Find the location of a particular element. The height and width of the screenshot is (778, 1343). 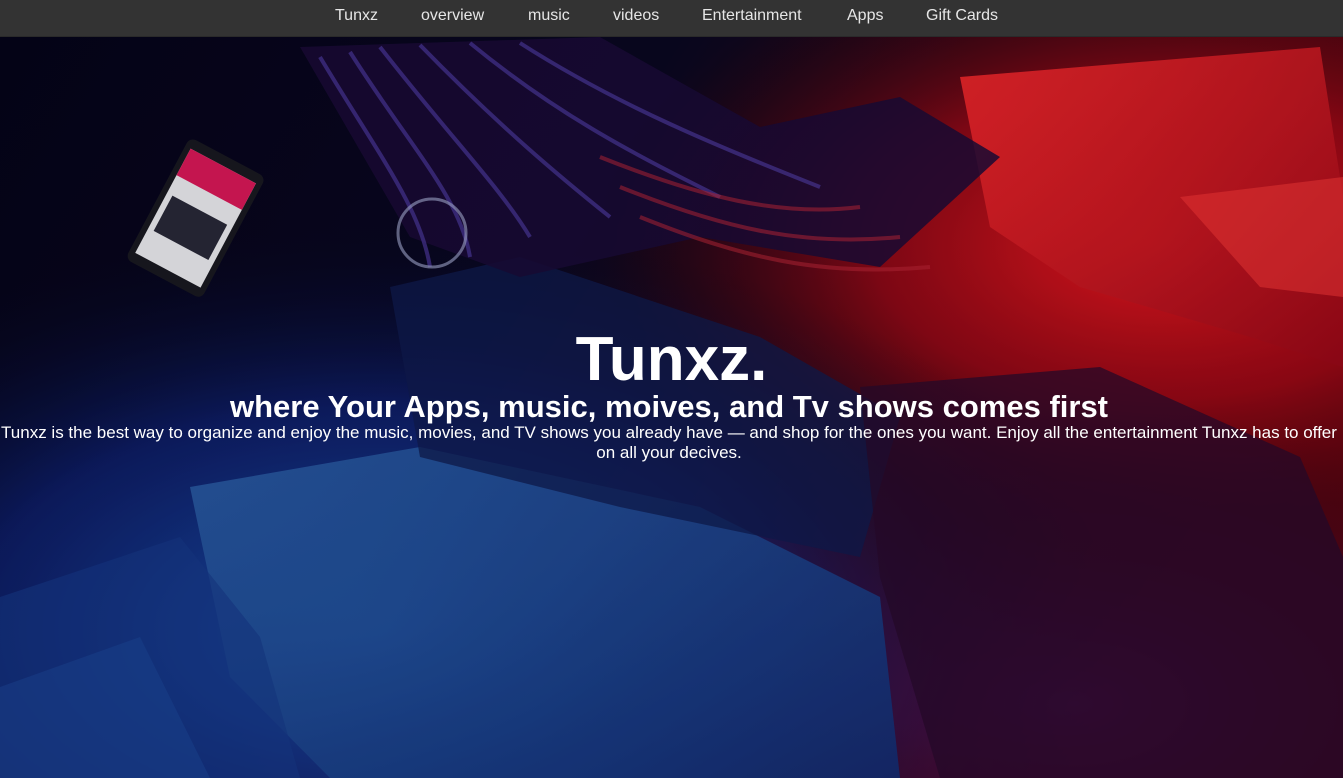

nav-link-apps: Apps is located at coordinates (865, 16).